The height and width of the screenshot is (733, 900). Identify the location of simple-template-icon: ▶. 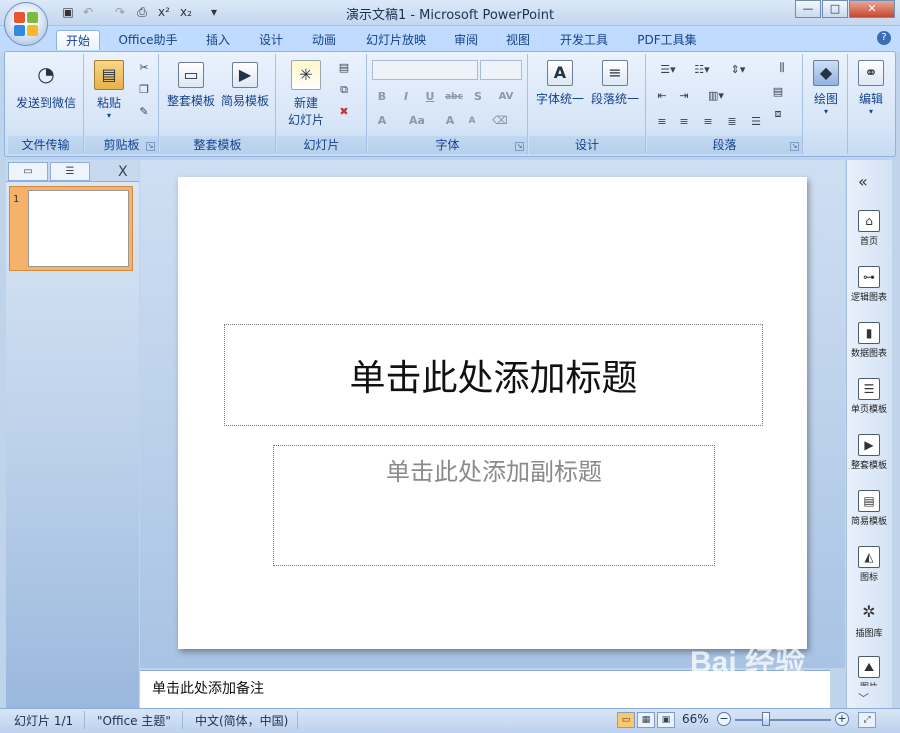
(245, 75).